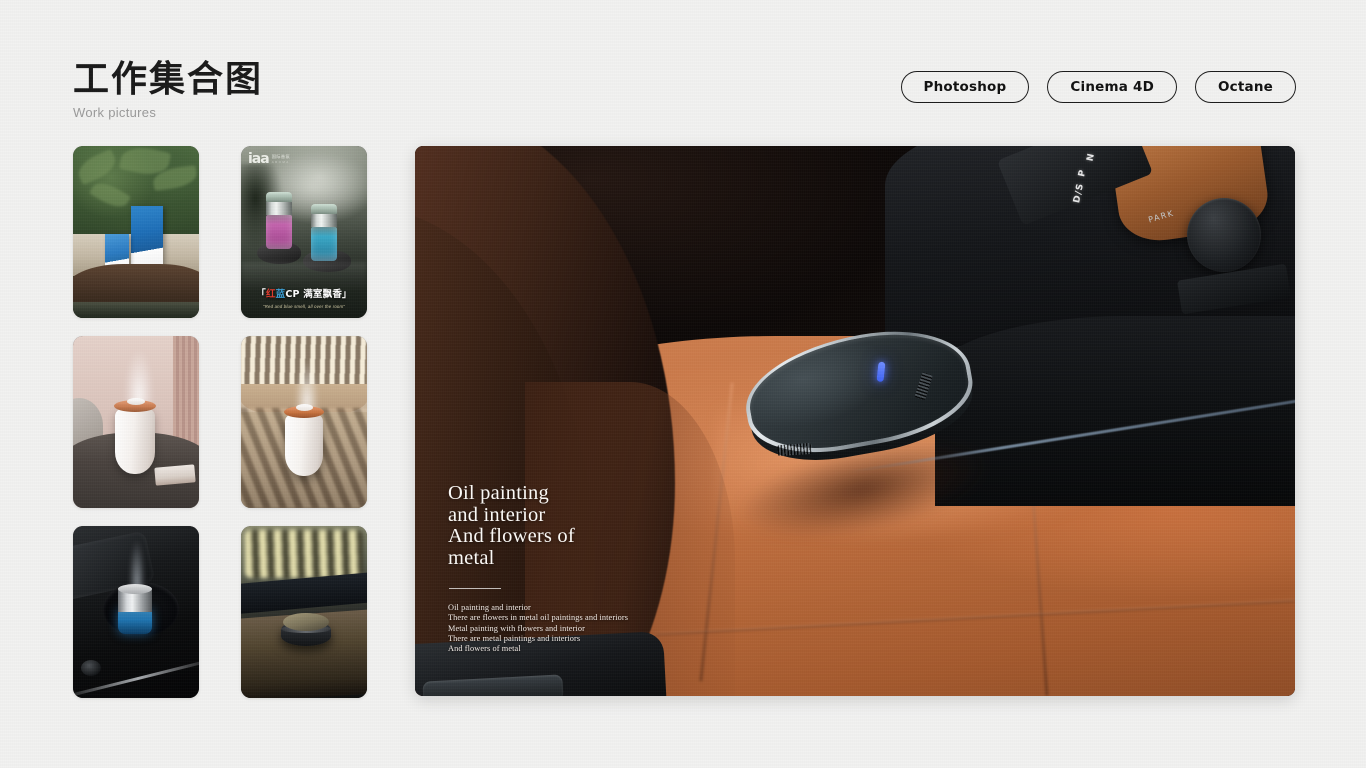  What do you see at coordinates (514, 638) in the screenshot?
I see `hero-body-line-4: There are metal paintings and interiors` at bounding box center [514, 638].